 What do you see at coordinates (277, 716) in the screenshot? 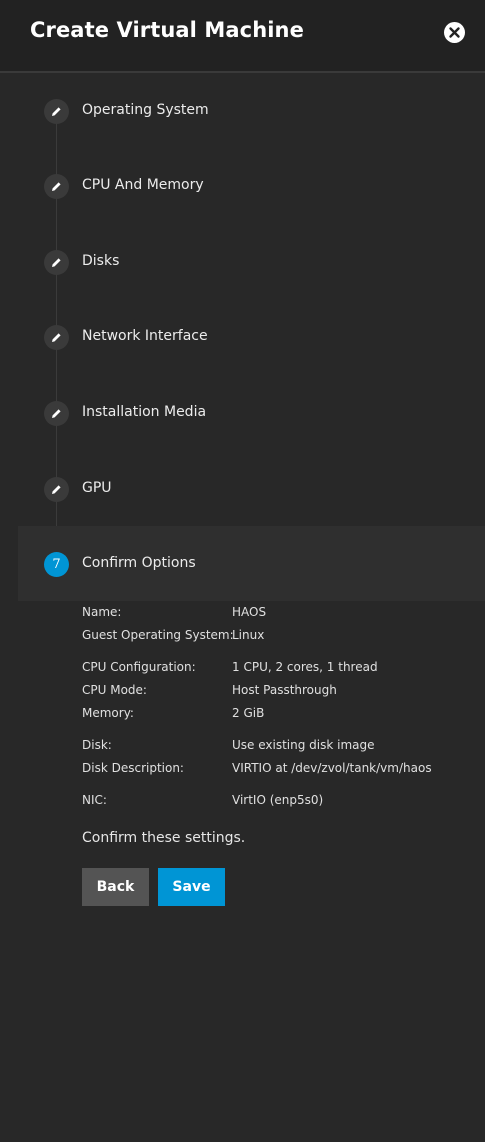
I see `summary-row-memory: Memory: 2 GiB` at bounding box center [277, 716].